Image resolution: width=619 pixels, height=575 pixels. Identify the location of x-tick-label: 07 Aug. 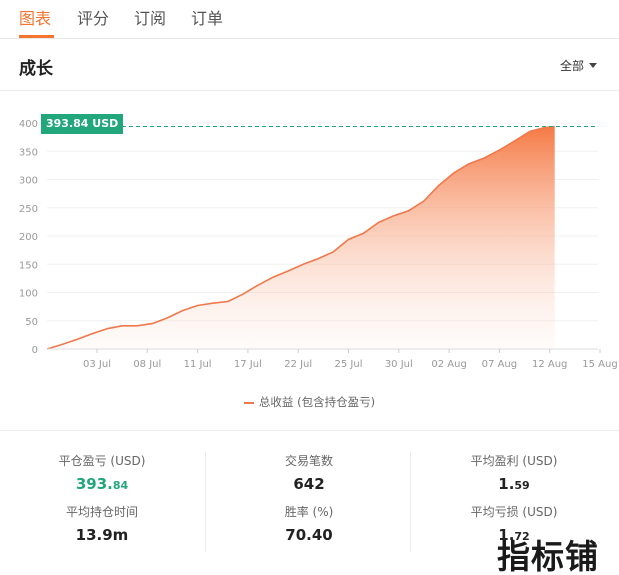
(499, 364).